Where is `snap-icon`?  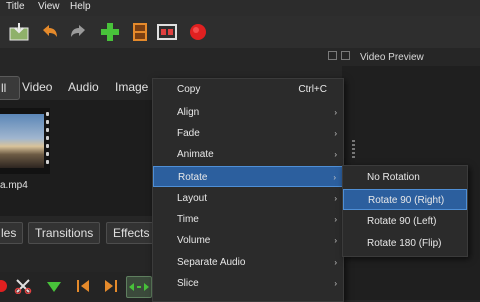 snap-icon is located at coordinates (4, 286).